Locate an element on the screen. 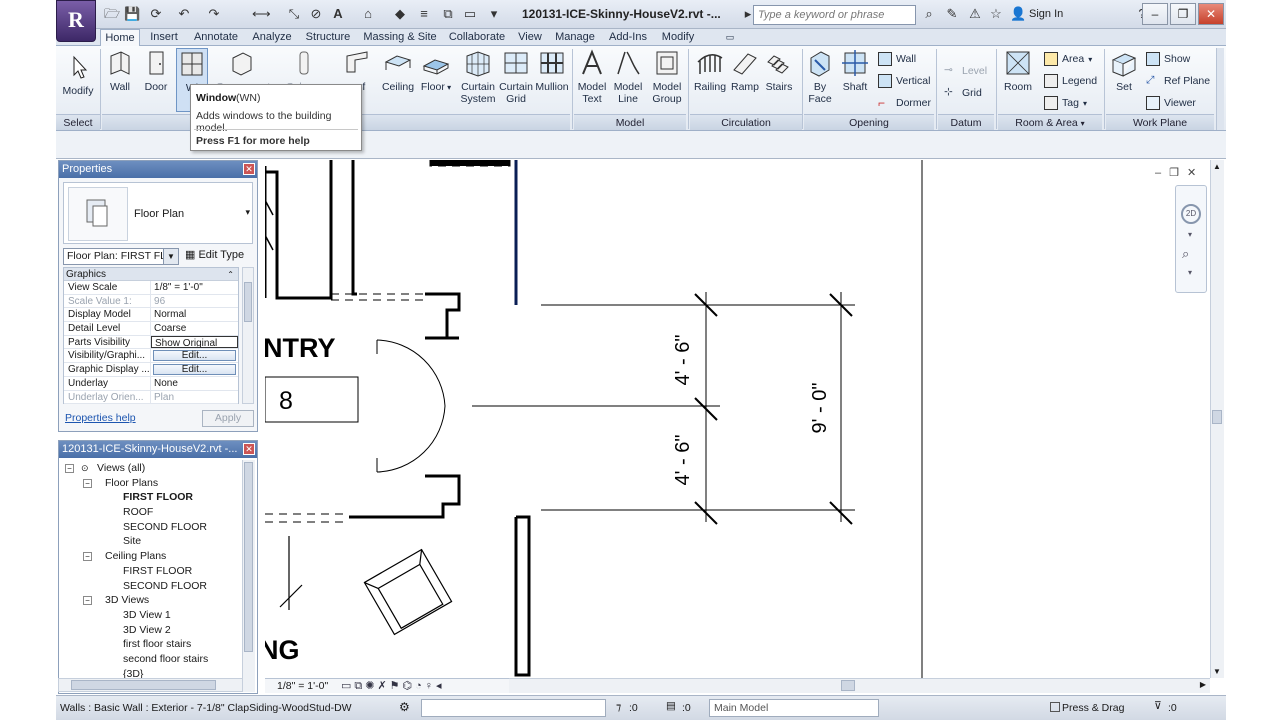 This screenshot has width=1280, height=720. section-icon: ◆ is located at coordinates (400, 14).